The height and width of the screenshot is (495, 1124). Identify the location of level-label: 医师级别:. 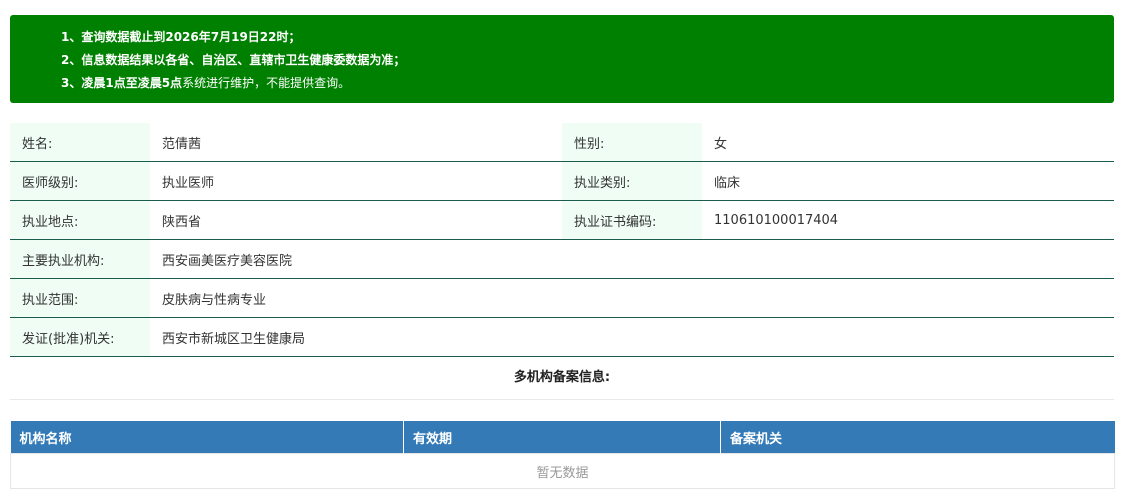
(80, 181).